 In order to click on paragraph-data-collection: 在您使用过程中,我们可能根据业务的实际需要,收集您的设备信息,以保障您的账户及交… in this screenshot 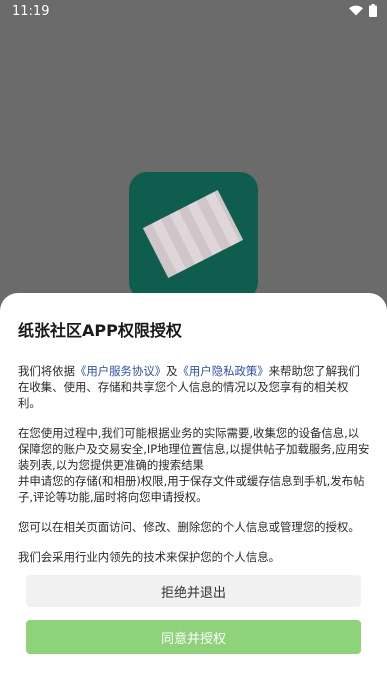, I will do `click(194, 465)`.